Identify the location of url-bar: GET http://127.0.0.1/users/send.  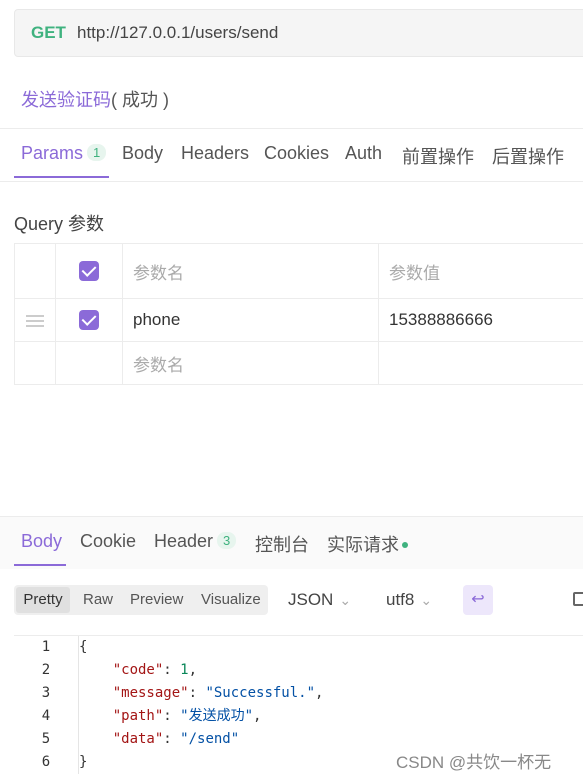
(298, 33).